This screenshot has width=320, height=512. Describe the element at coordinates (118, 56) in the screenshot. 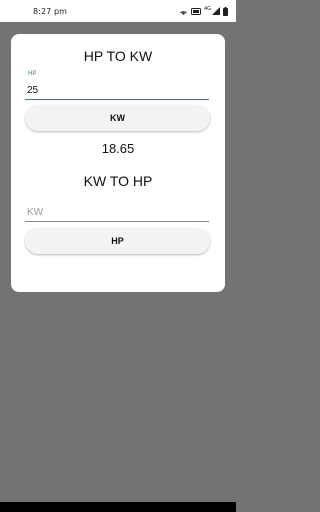

I see `hp-to-kw-title: HP TO KW` at that location.